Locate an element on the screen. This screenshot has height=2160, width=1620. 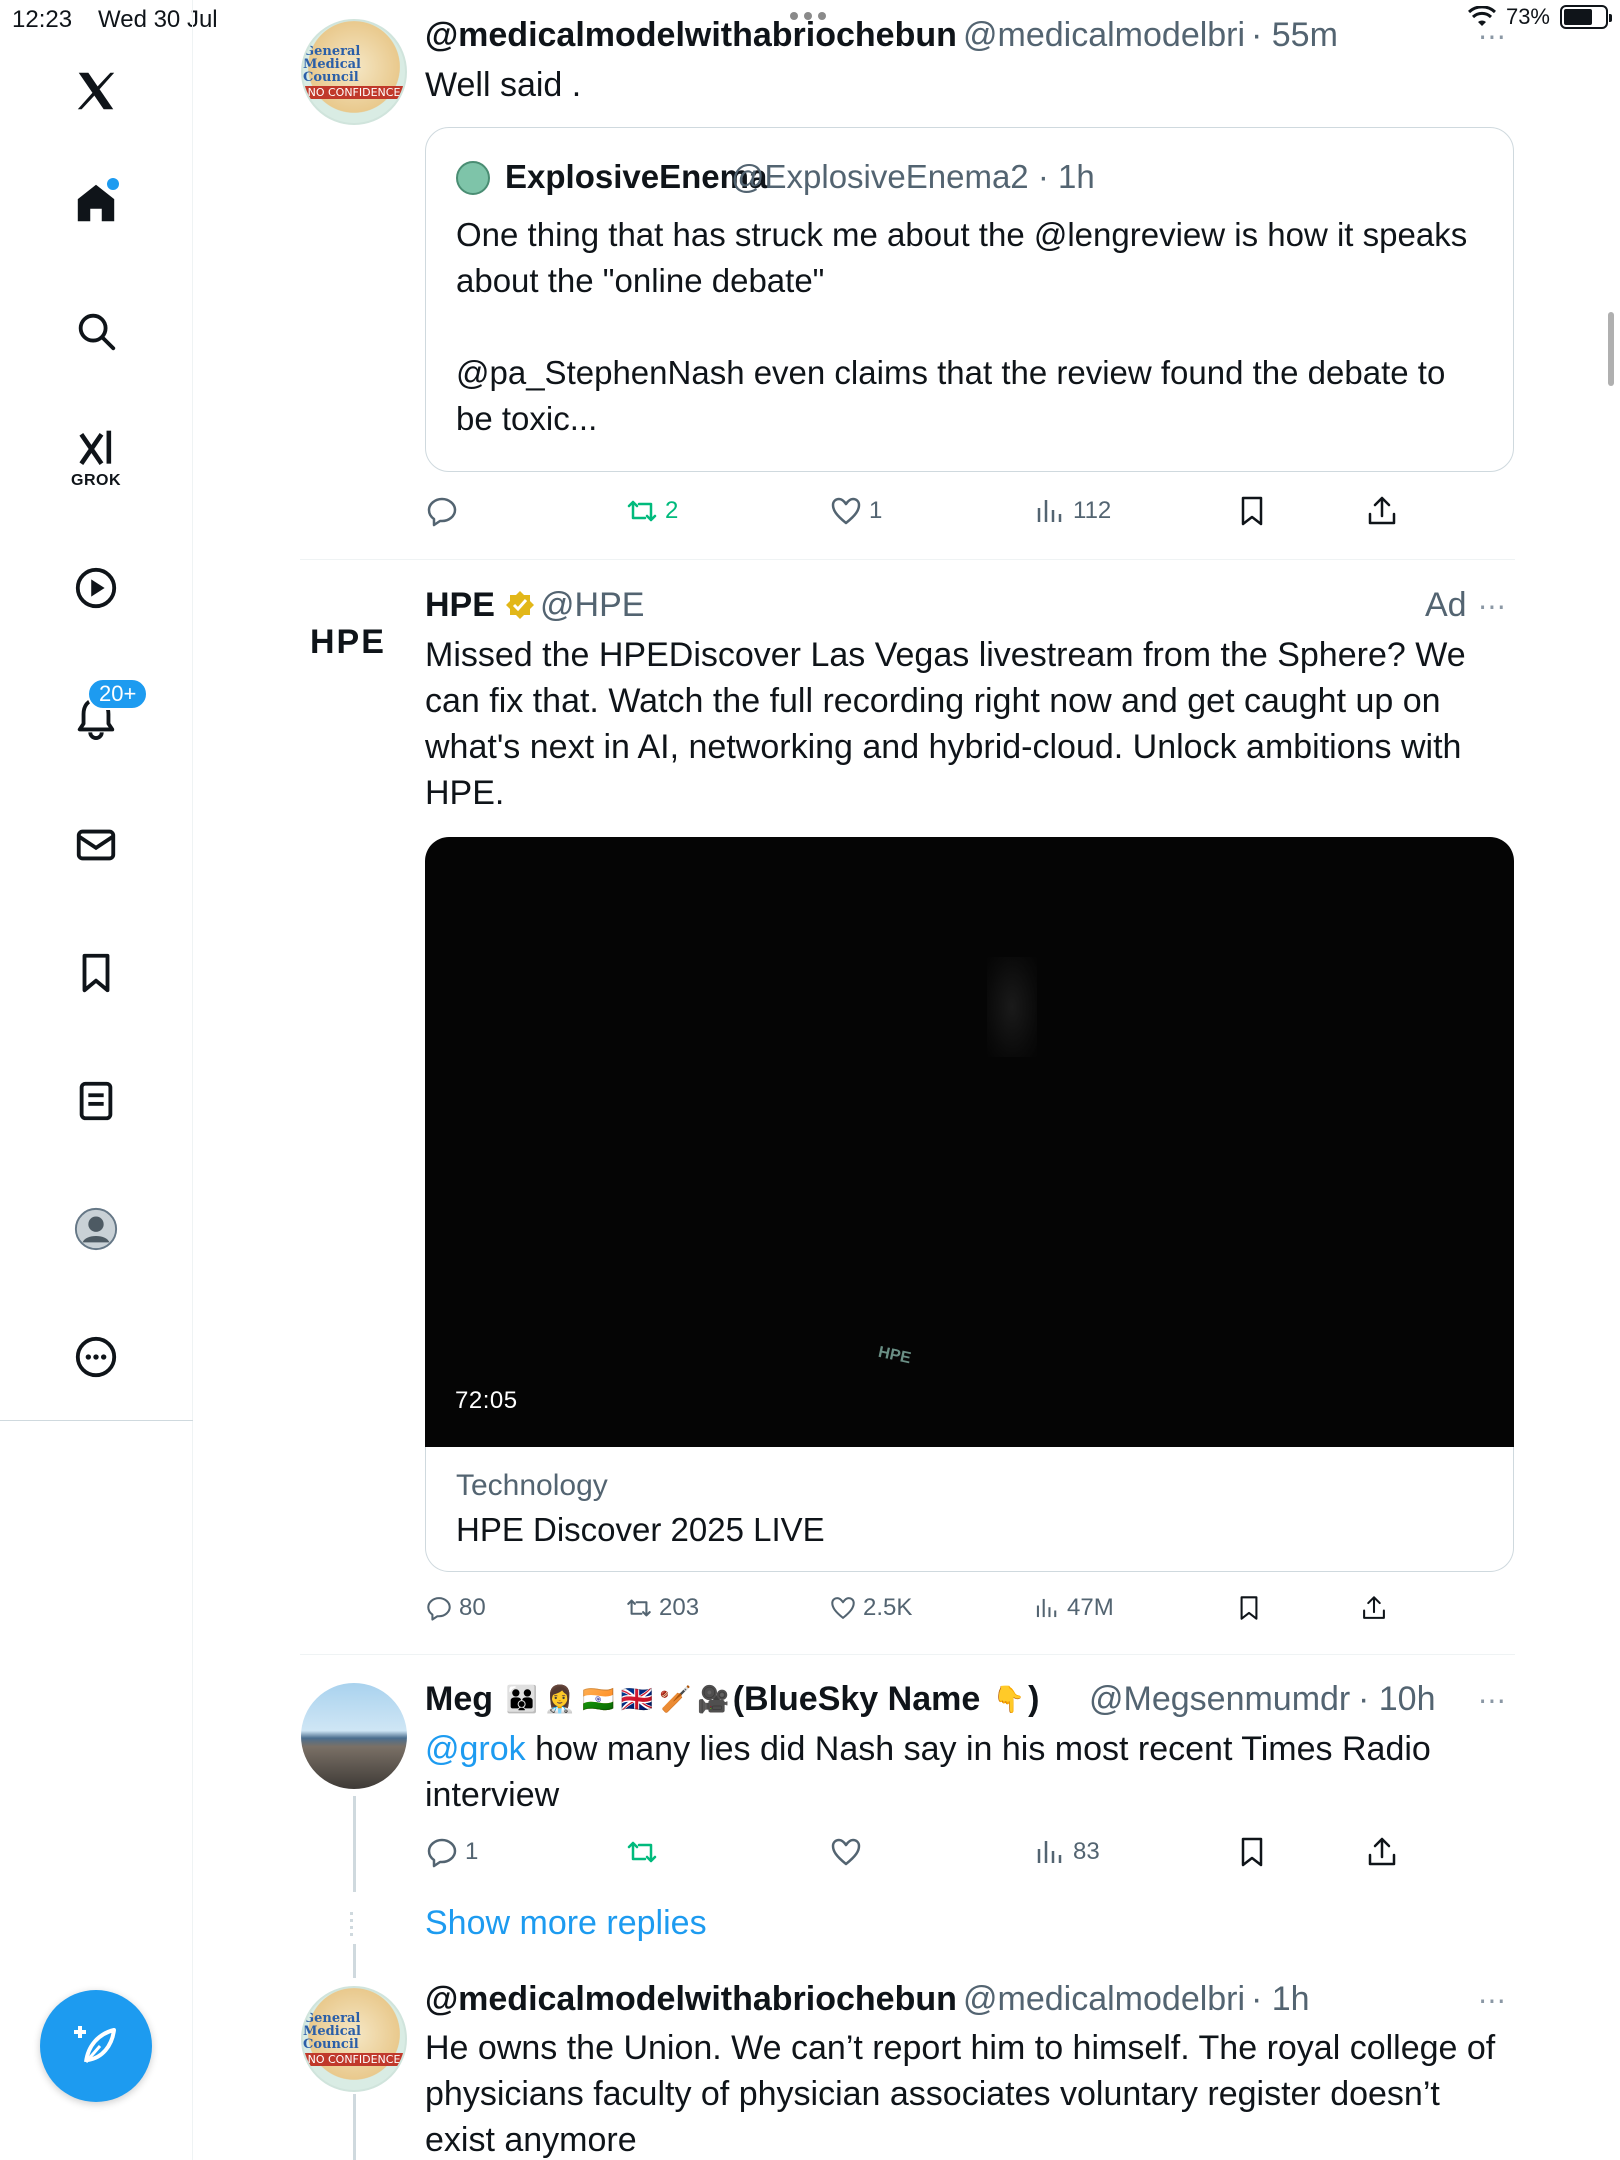
like-button: 2.5K is located at coordinates (870, 1608).